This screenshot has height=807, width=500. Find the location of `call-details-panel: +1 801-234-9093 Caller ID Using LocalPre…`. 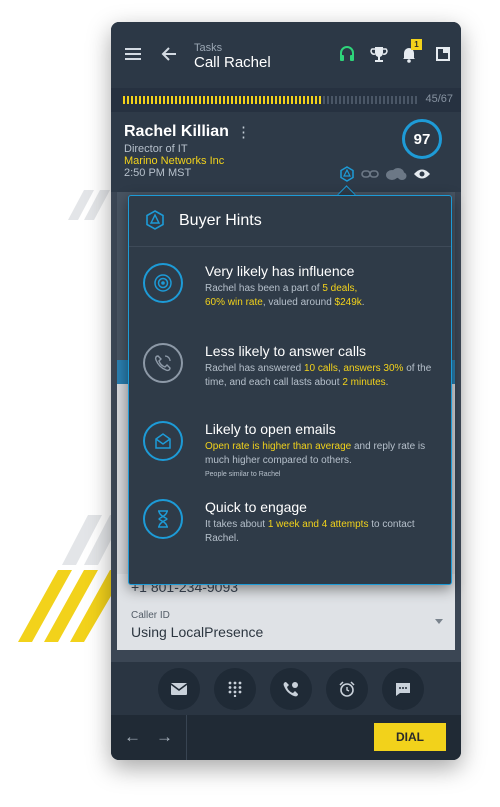

call-details-panel: +1 801-234-9093 Caller ID Using LocalPre… is located at coordinates (286, 612).